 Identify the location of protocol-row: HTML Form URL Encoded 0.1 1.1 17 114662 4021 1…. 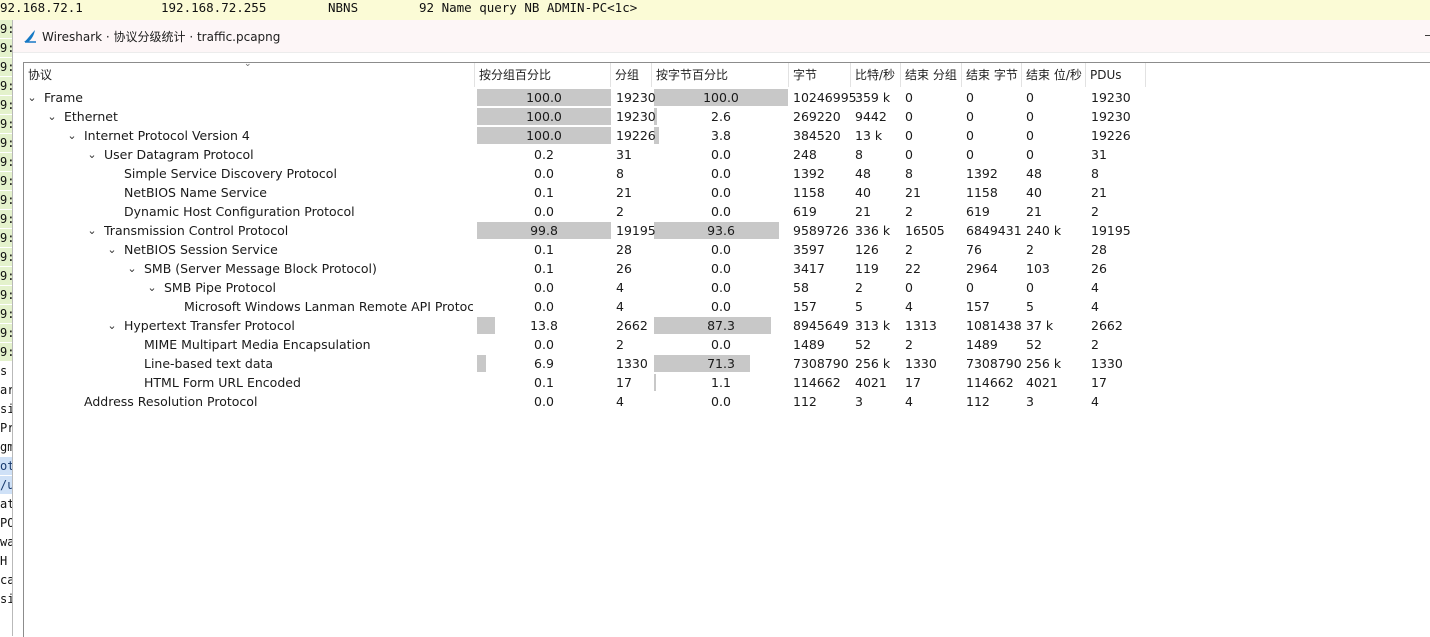
(727, 382).